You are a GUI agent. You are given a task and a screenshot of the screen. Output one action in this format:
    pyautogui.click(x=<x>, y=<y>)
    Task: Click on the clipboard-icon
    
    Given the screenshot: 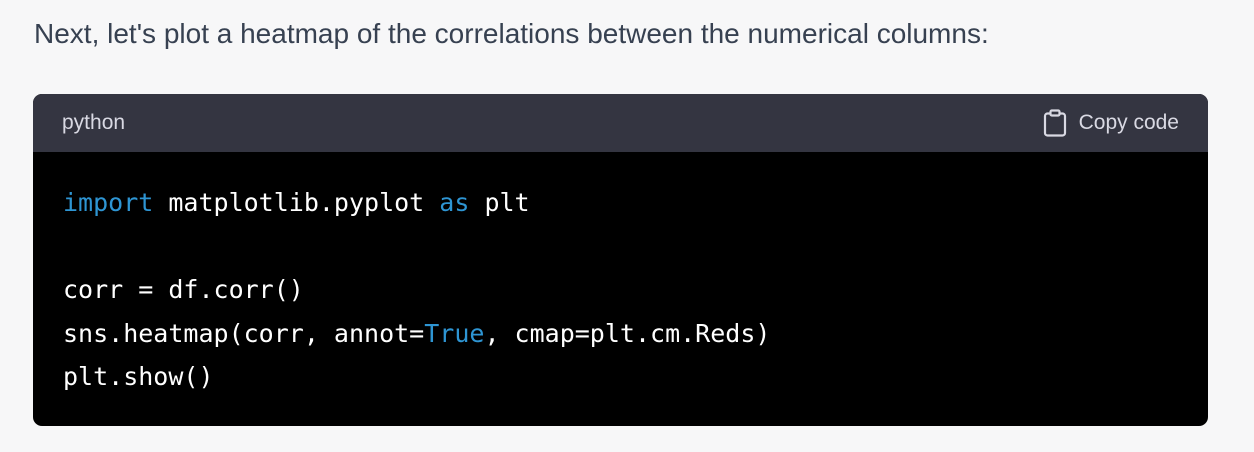 What is the action you would take?
    pyautogui.click(x=1055, y=123)
    